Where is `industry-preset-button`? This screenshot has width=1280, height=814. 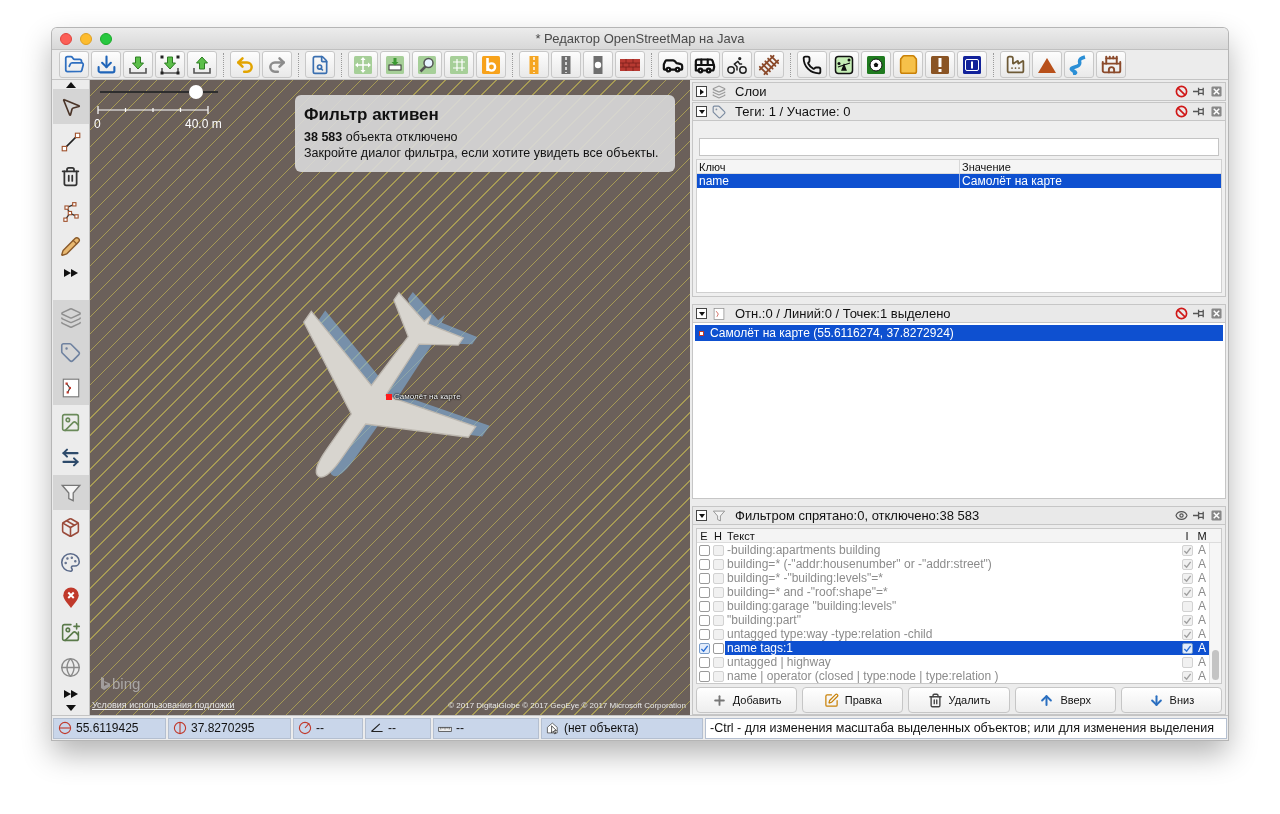
industry-preset-button is located at coordinates (1015, 64).